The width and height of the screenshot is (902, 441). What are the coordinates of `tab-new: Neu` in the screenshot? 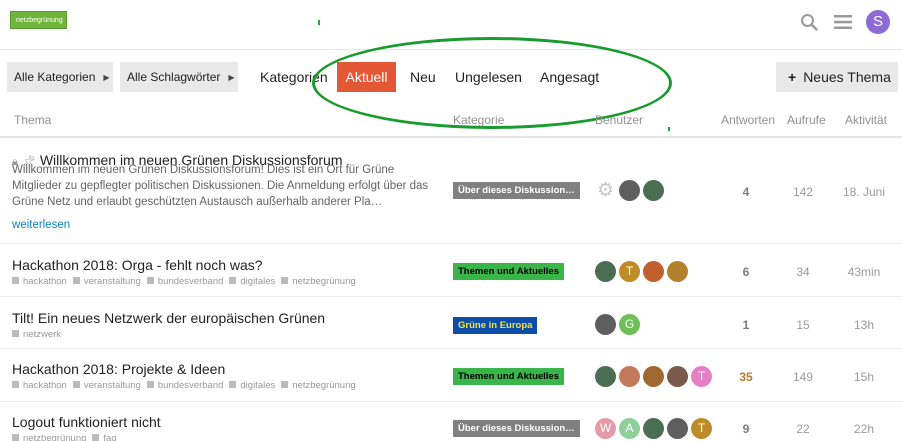 It's located at (423, 77).